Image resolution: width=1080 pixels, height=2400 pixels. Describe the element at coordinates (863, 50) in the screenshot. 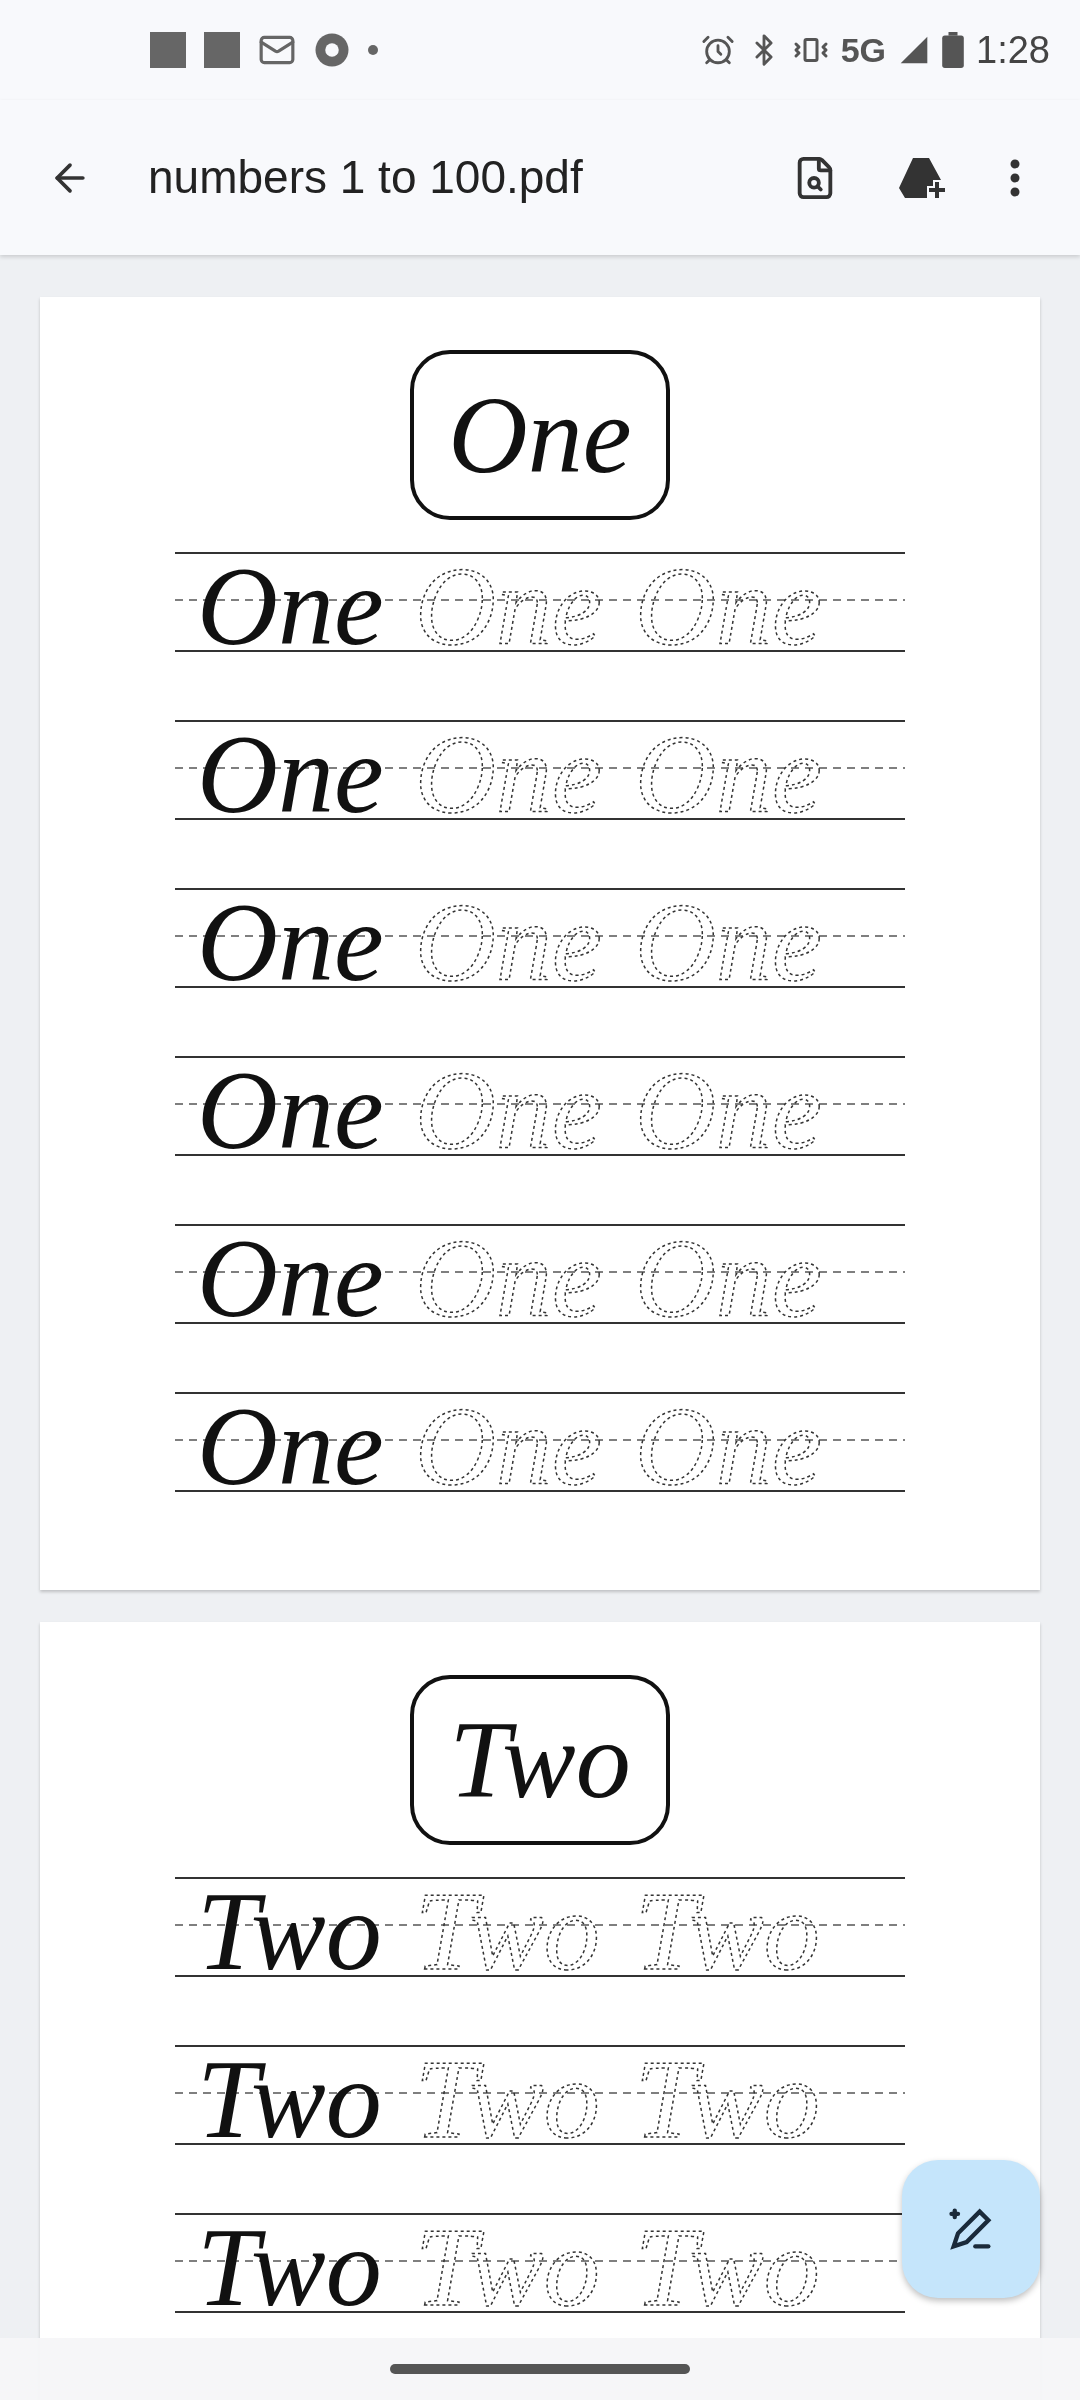

I see `network-type: 5G` at that location.